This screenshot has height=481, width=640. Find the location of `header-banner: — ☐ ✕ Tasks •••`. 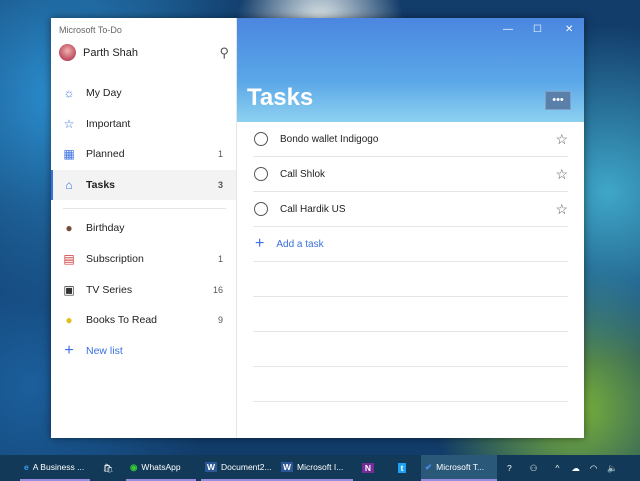

header-banner: — ☐ ✕ Tasks ••• is located at coordinates (410, 70).